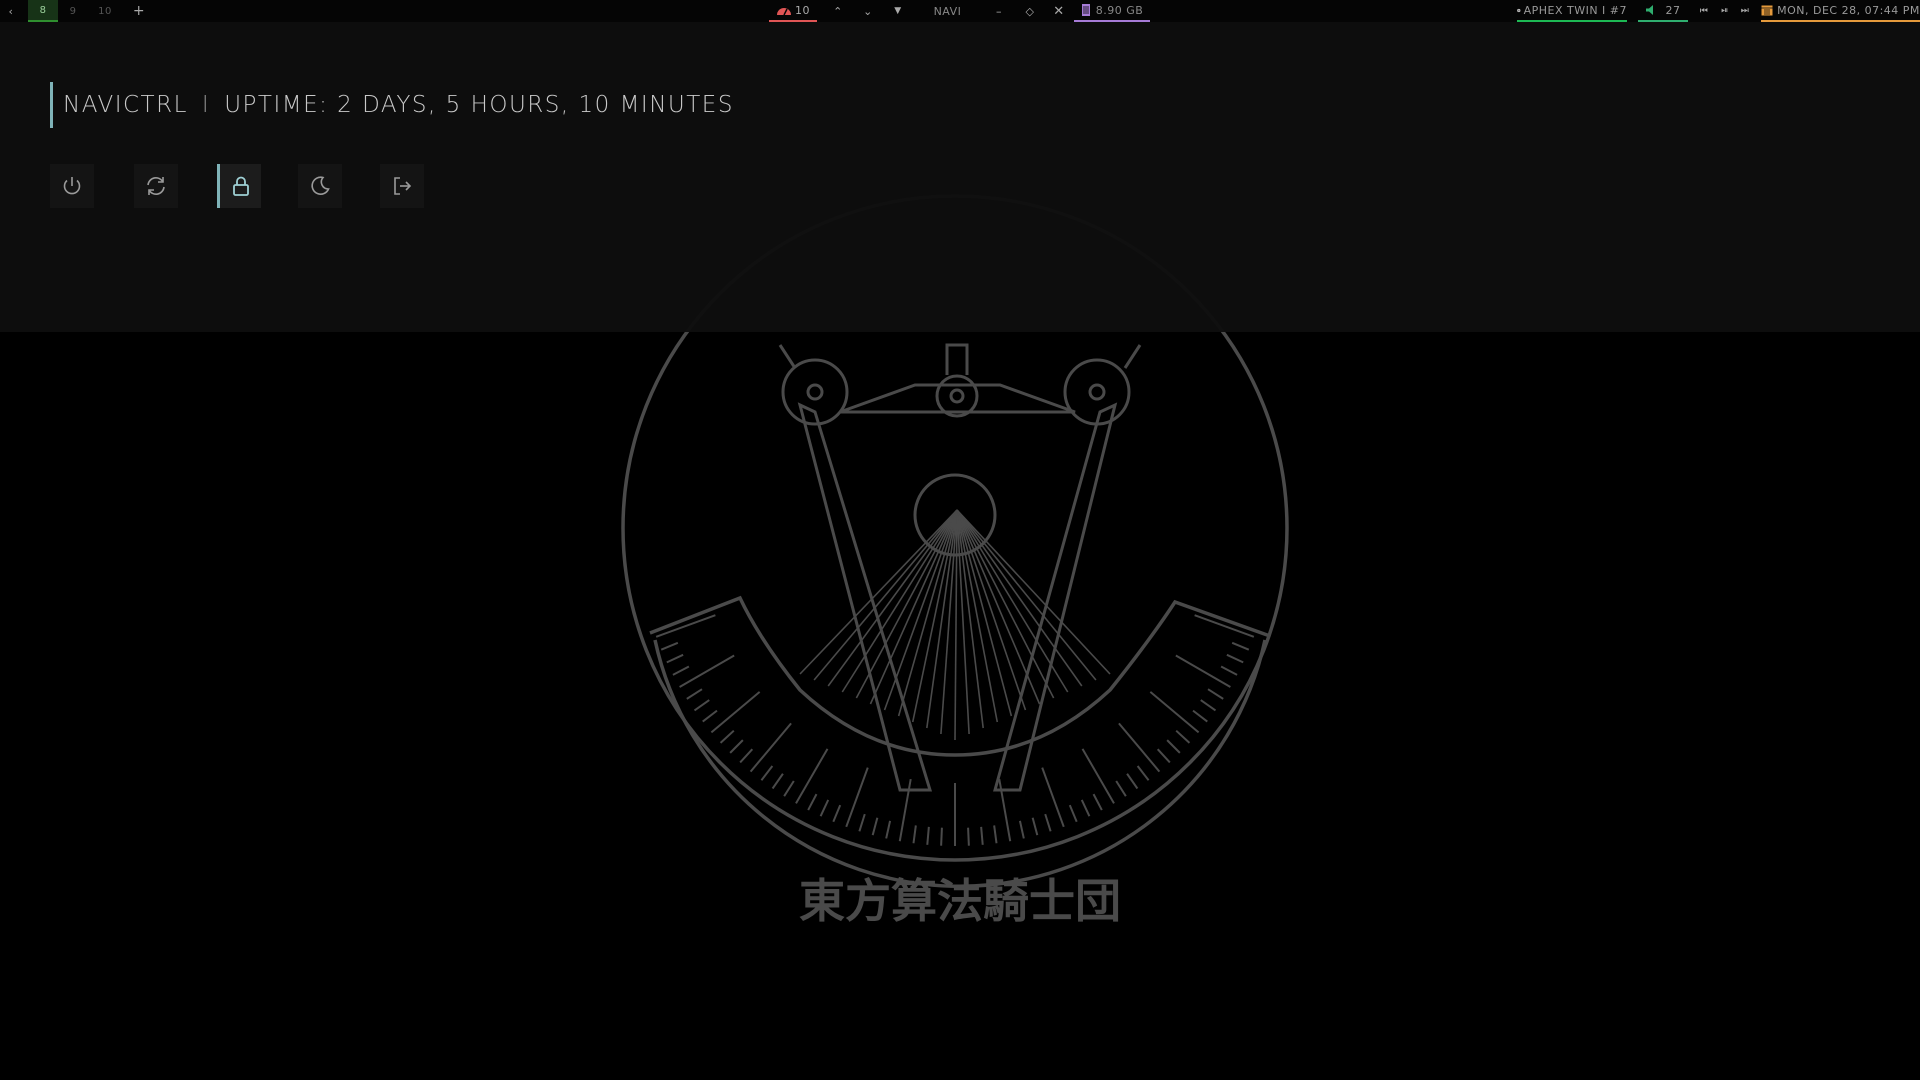 Image resolution: width=1920 pixels, height=1080 pixels. What do you see at coordinates (479, 105) in the screenshot?
I see `uptime-text: UPTIME: 2 DAYS, 5 HOURS, 10 MINUTES` at bounding box center [479, 105].